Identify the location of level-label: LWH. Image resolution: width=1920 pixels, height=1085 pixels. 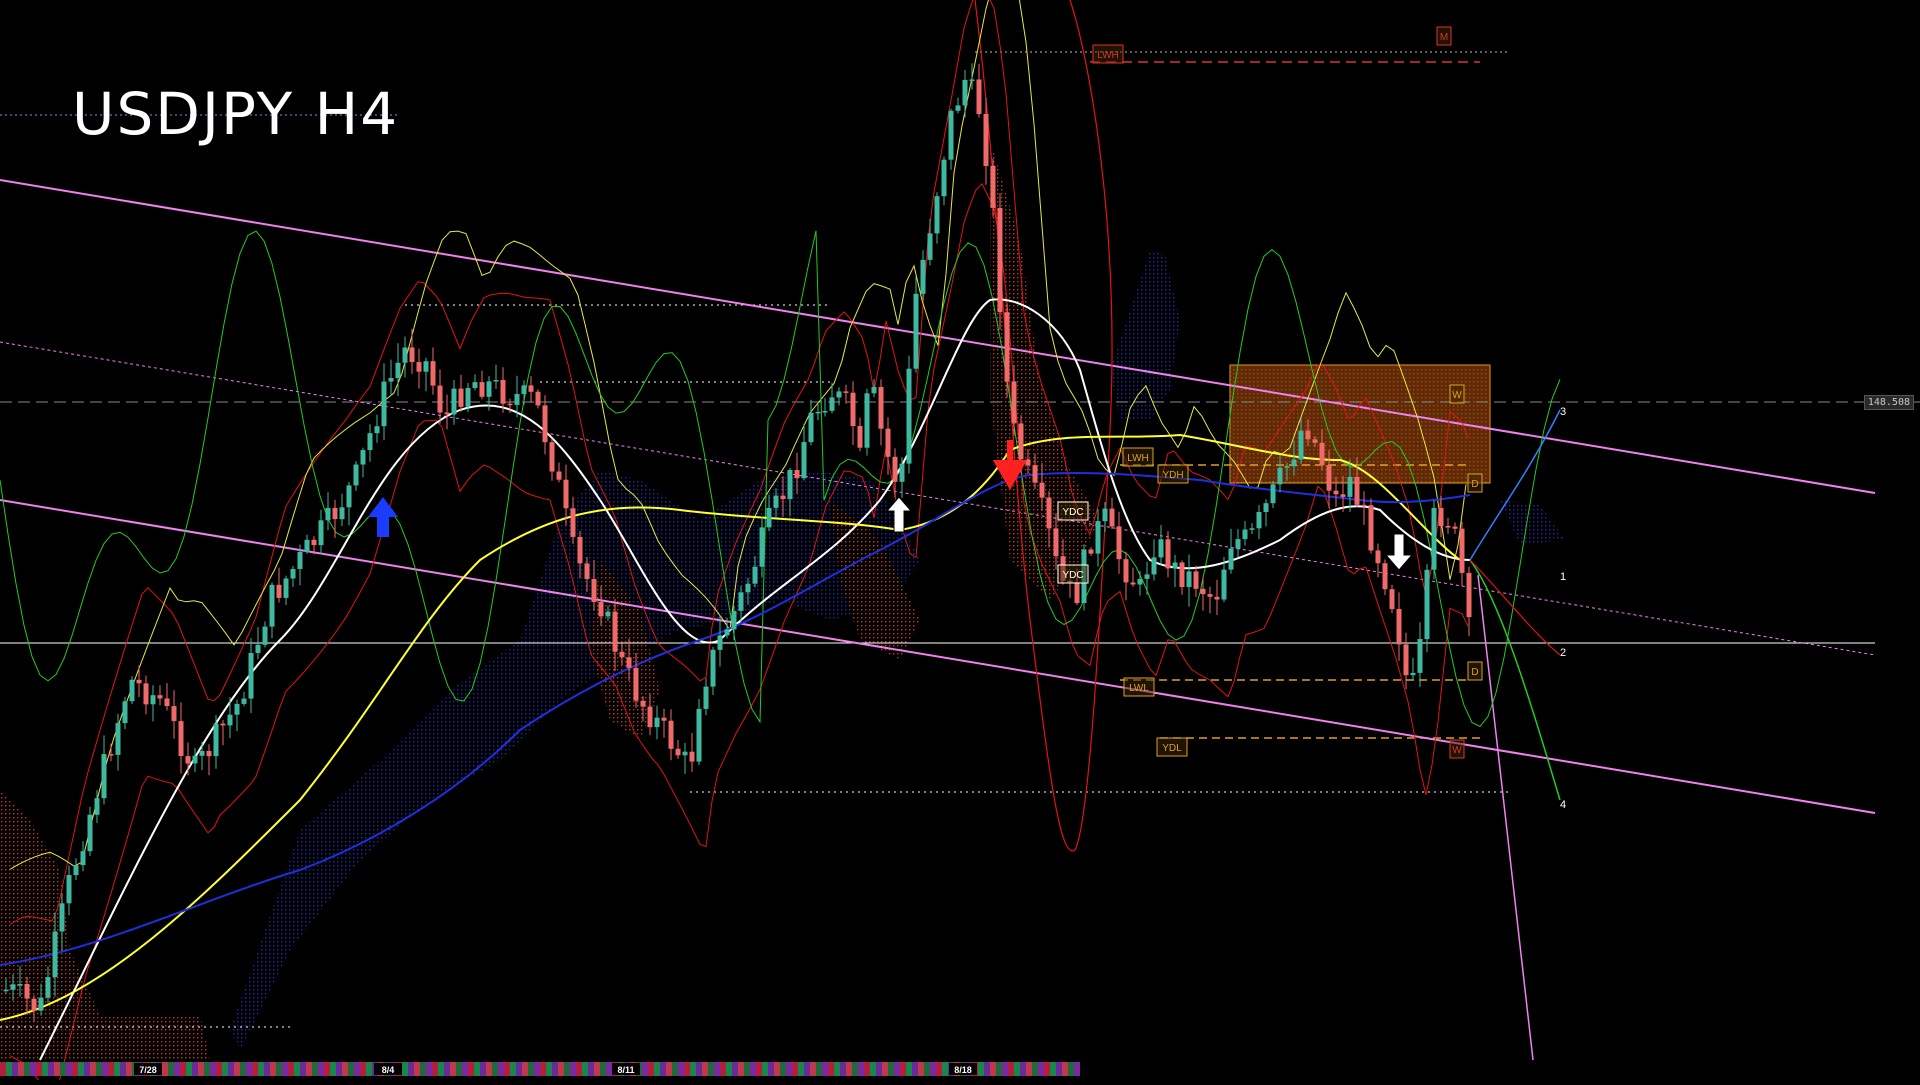
(1138, 457).